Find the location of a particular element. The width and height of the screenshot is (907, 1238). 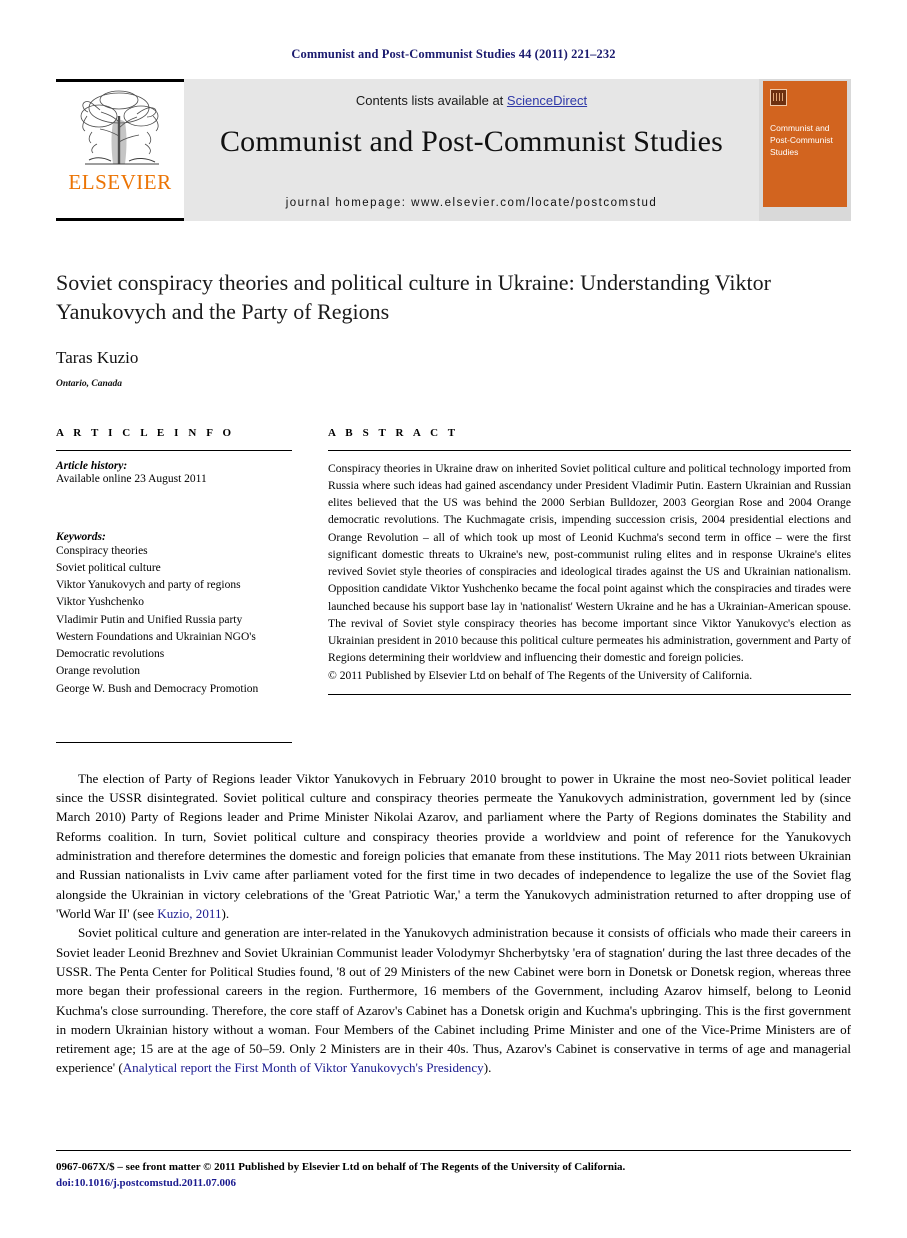

journal-cover-thumbnail: Communist and Post-Communist Studies is located at coordinates (805, 144).